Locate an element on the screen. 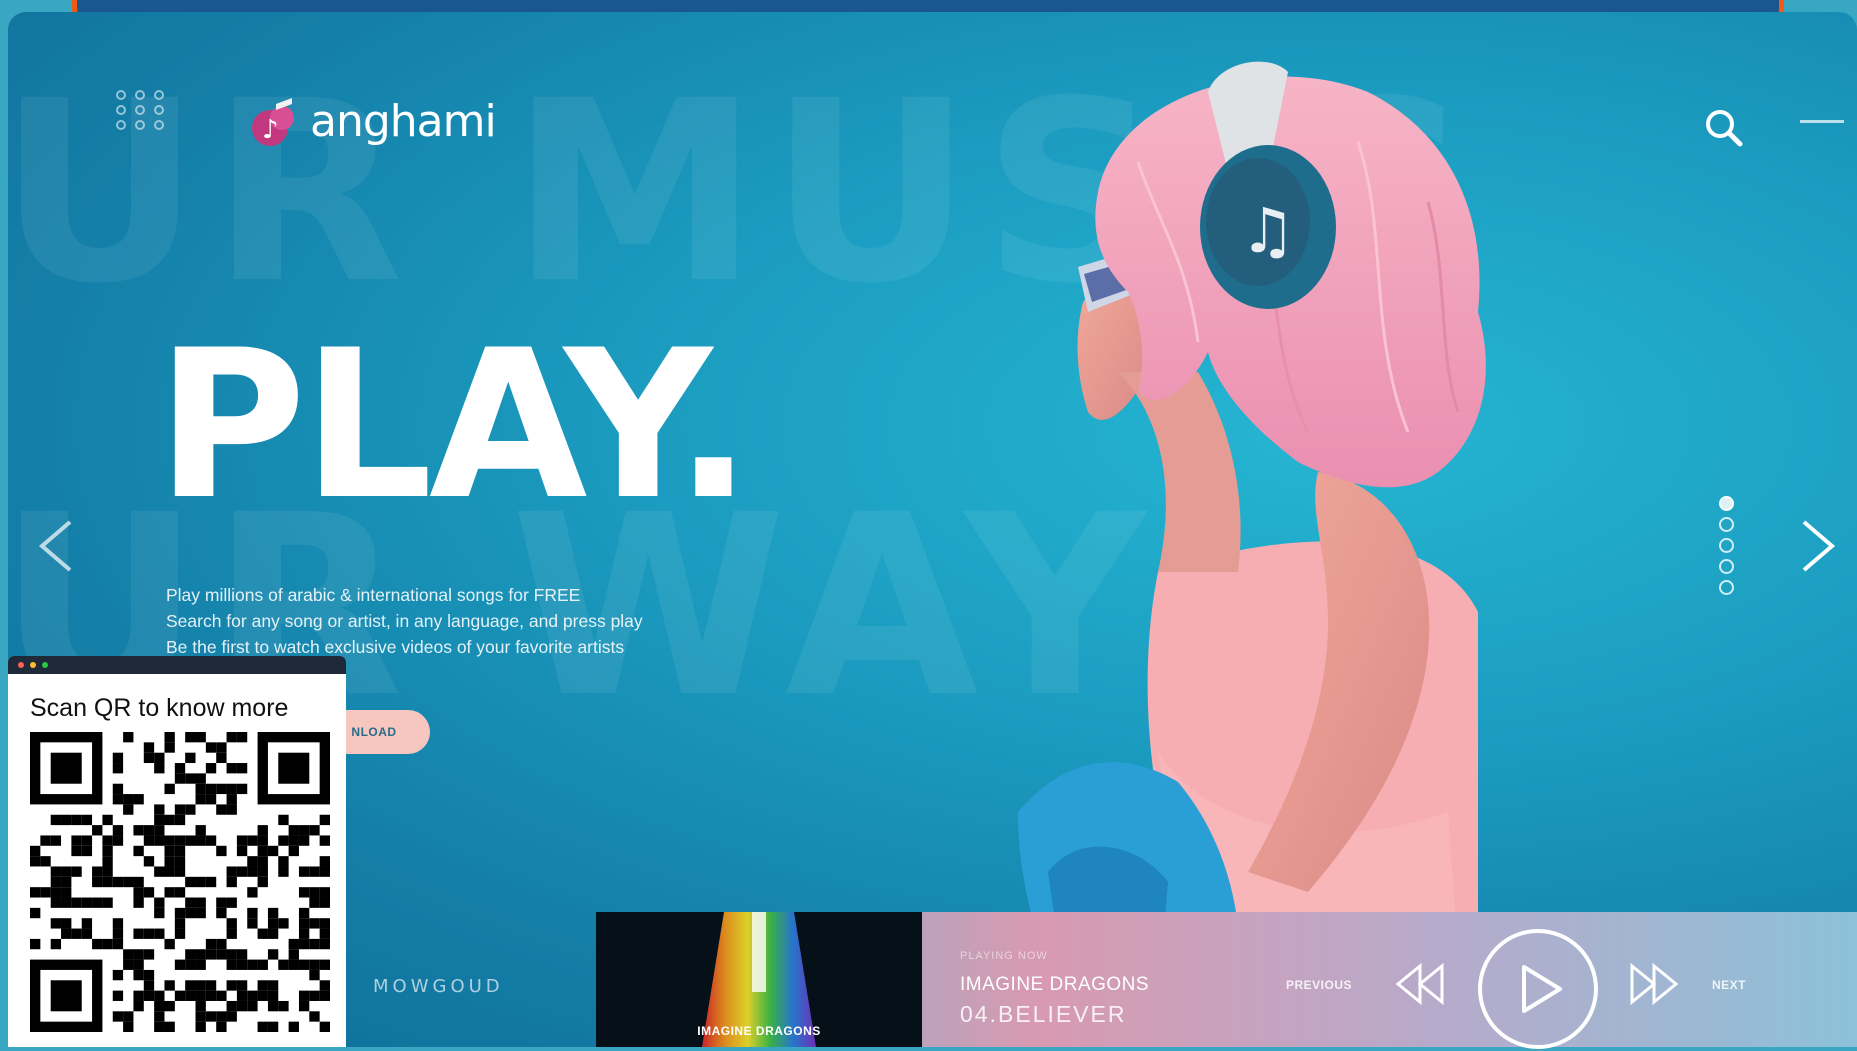  play-button is located at coordinates (1538, 989).